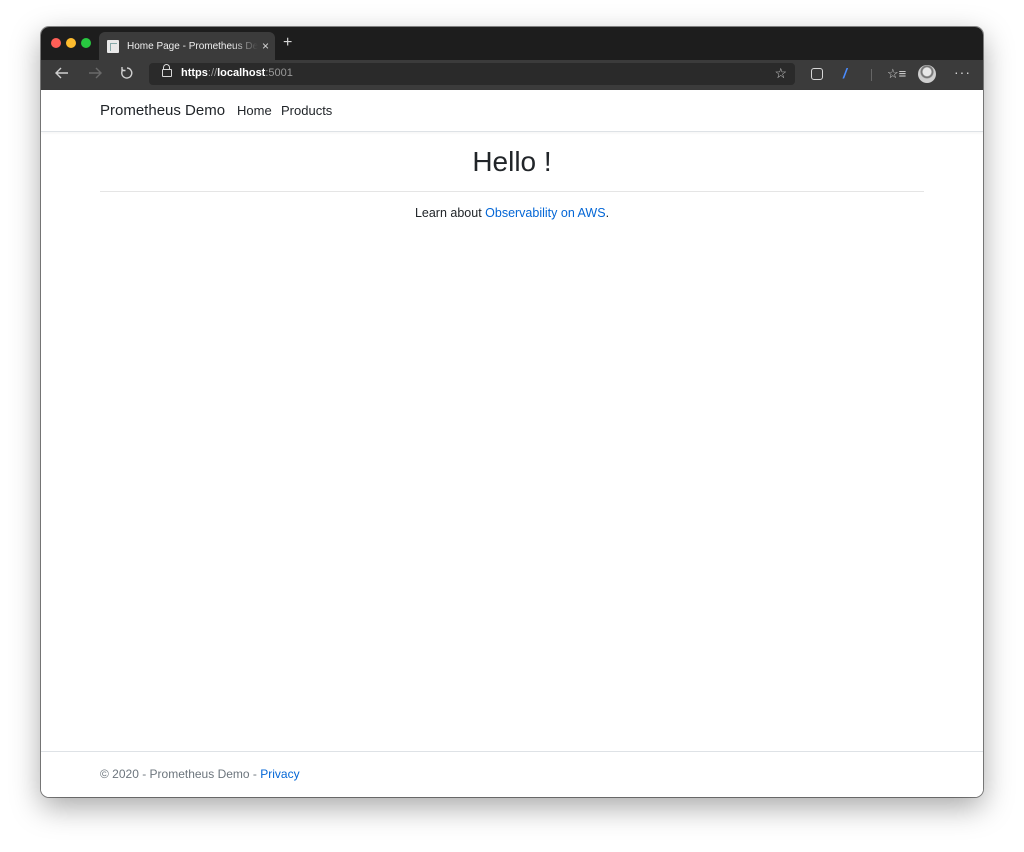 Image resolution: width=1024 pixels, height=852 pixels. What do you see at coordinates (95, 75) in the screenshot?
I see `forward-arrow-icon` at bounding box center [95, 75].